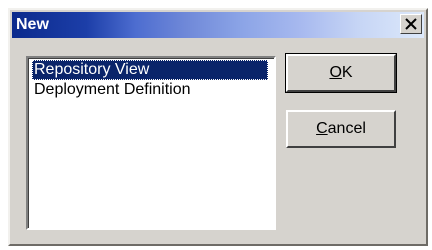 This screenshot has width=432, height=250. I want to click on ok-button: OK, so click(341, 73).